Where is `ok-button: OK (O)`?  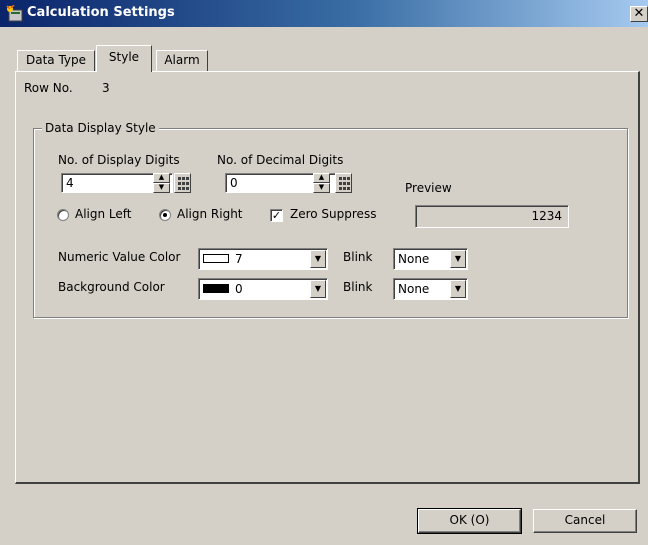
ok-button: OK (O) is located at coordinates (469, 521).